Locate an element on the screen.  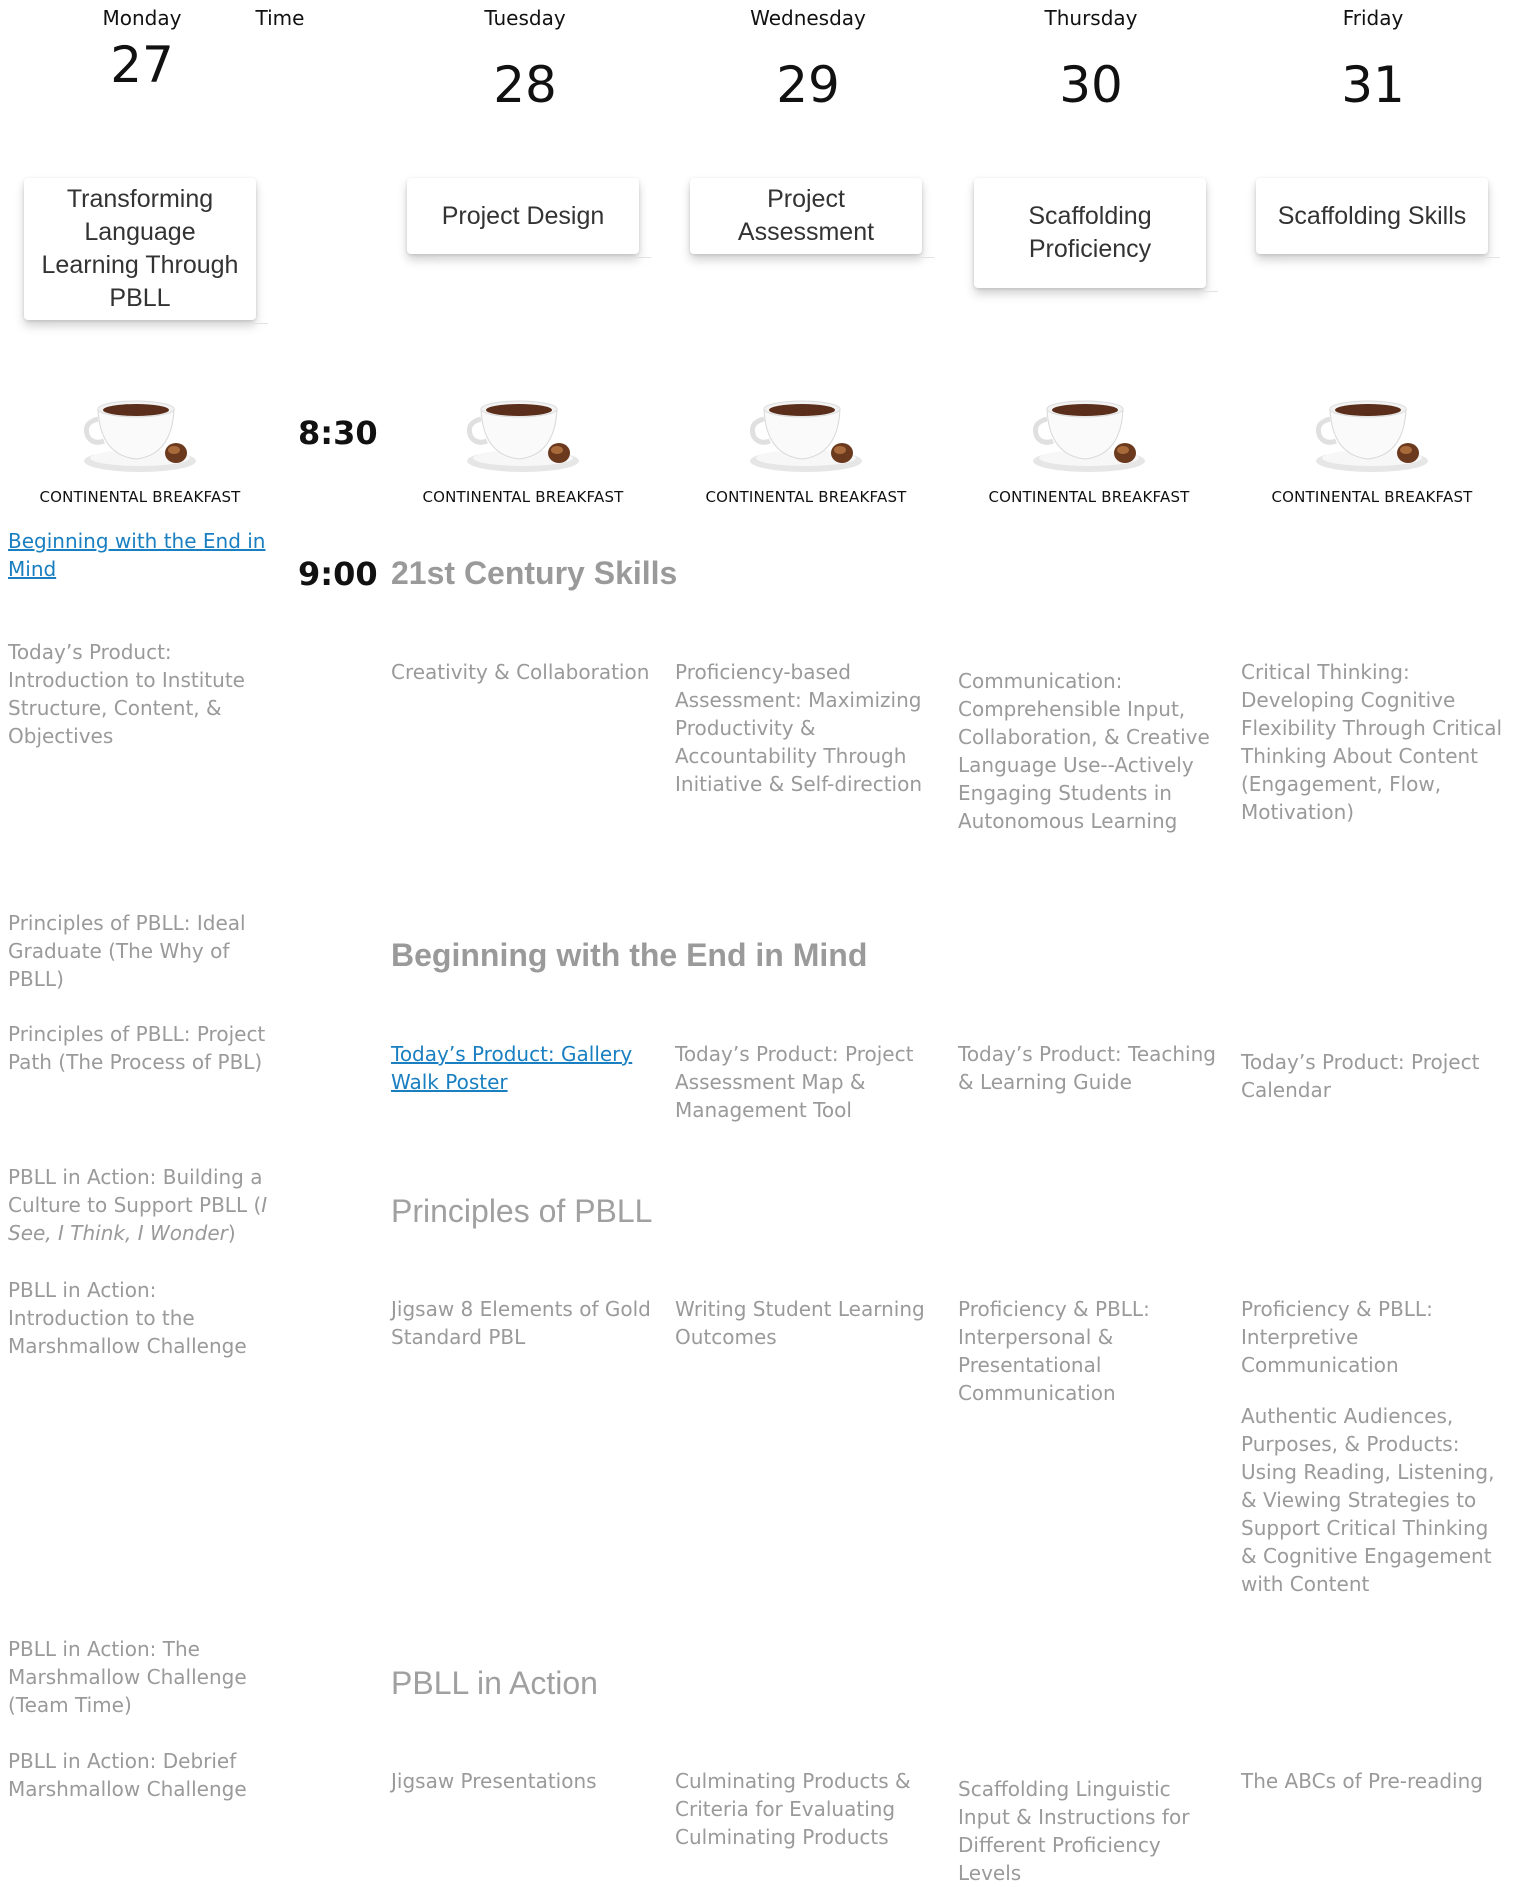
day-name-monday: Monday is located at coordinates (142, 18).